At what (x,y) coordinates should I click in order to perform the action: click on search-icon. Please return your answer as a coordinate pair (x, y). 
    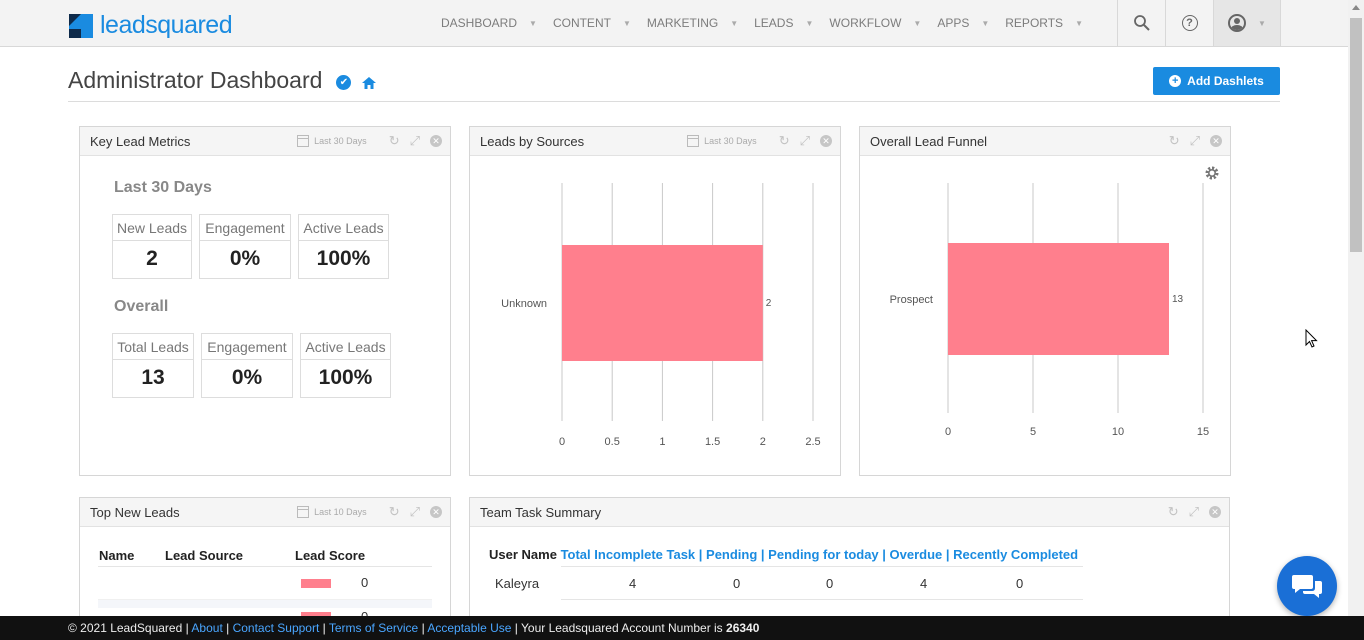
    Looking at the image, I should click on (1141, 23).